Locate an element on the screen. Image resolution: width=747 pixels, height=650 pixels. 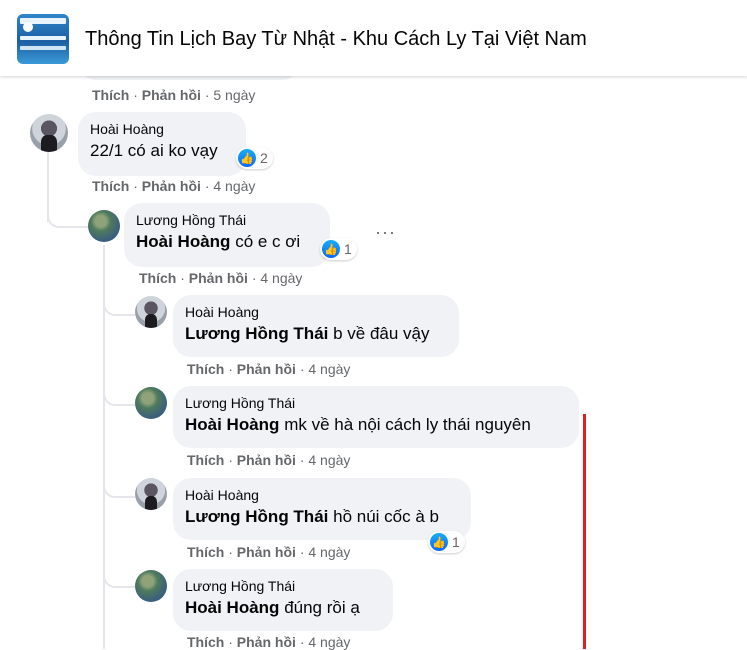
reaction-badge: 👍 2 is located at coordinates (254, 158).